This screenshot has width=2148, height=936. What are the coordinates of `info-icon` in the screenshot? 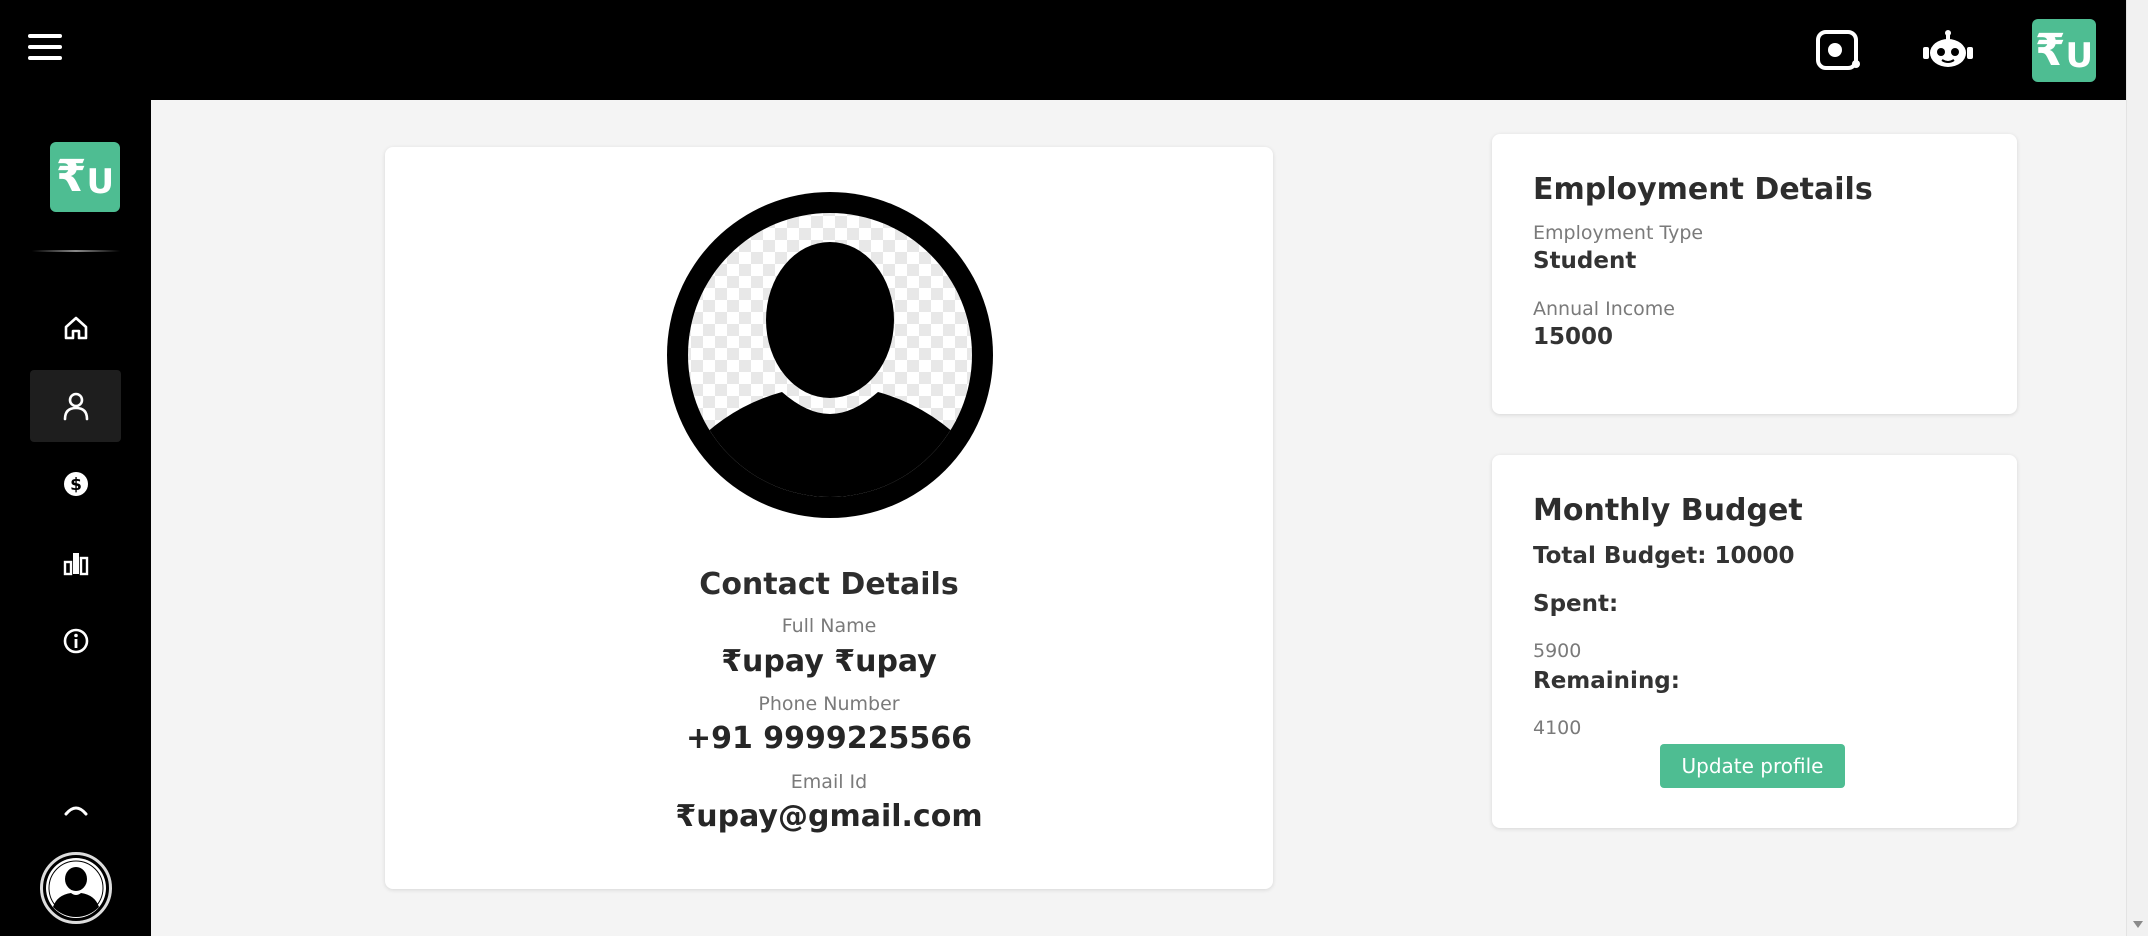 It's located at (75, 641).